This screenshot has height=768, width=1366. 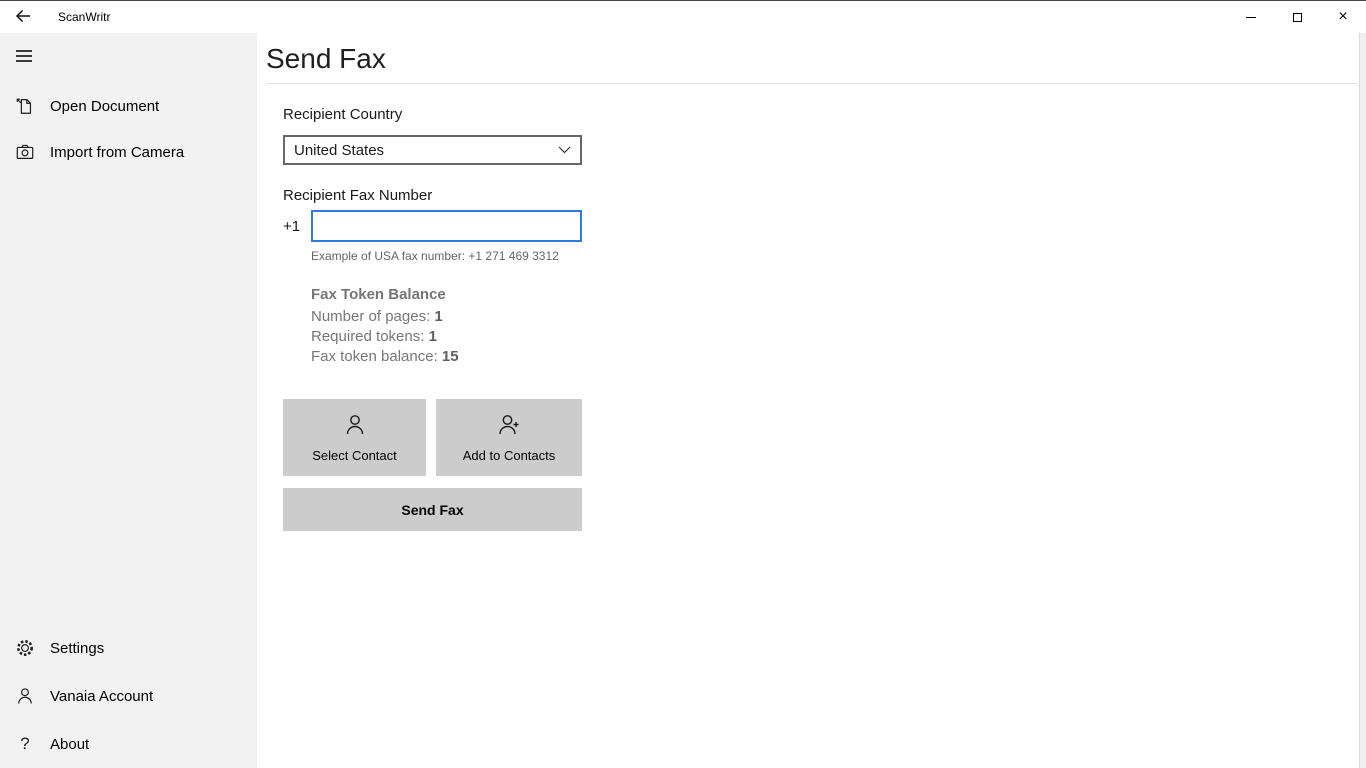 I want to click on sidebar-bottom-group: Settings Vanaia Account ? About, so click(x=128, y=696).